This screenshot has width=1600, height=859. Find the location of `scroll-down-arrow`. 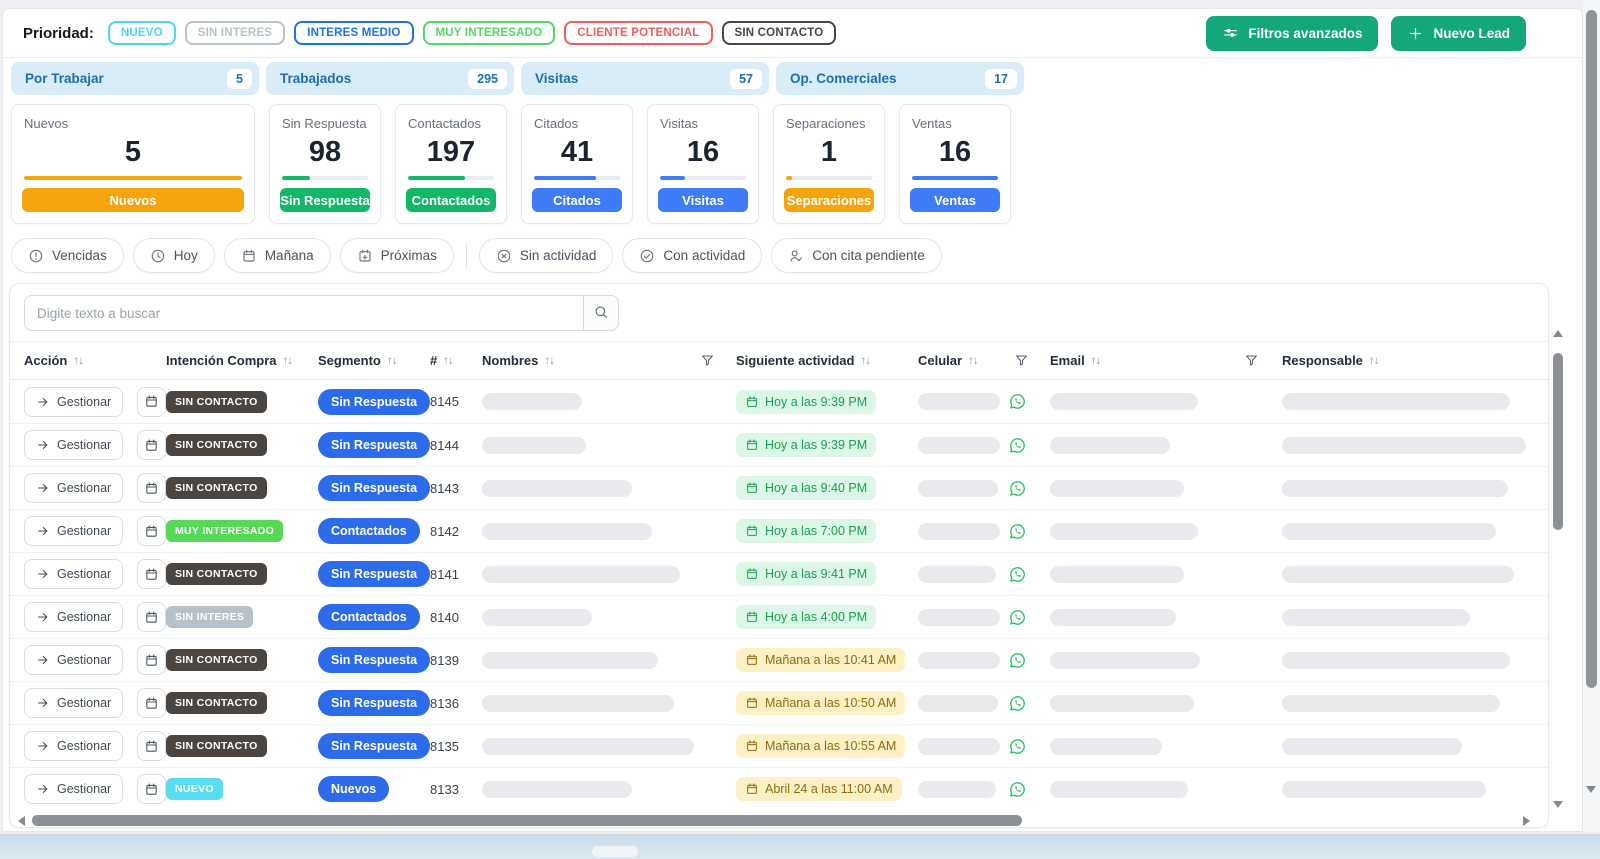

scroll-down-arrow is located at coordinates (1558, 804).